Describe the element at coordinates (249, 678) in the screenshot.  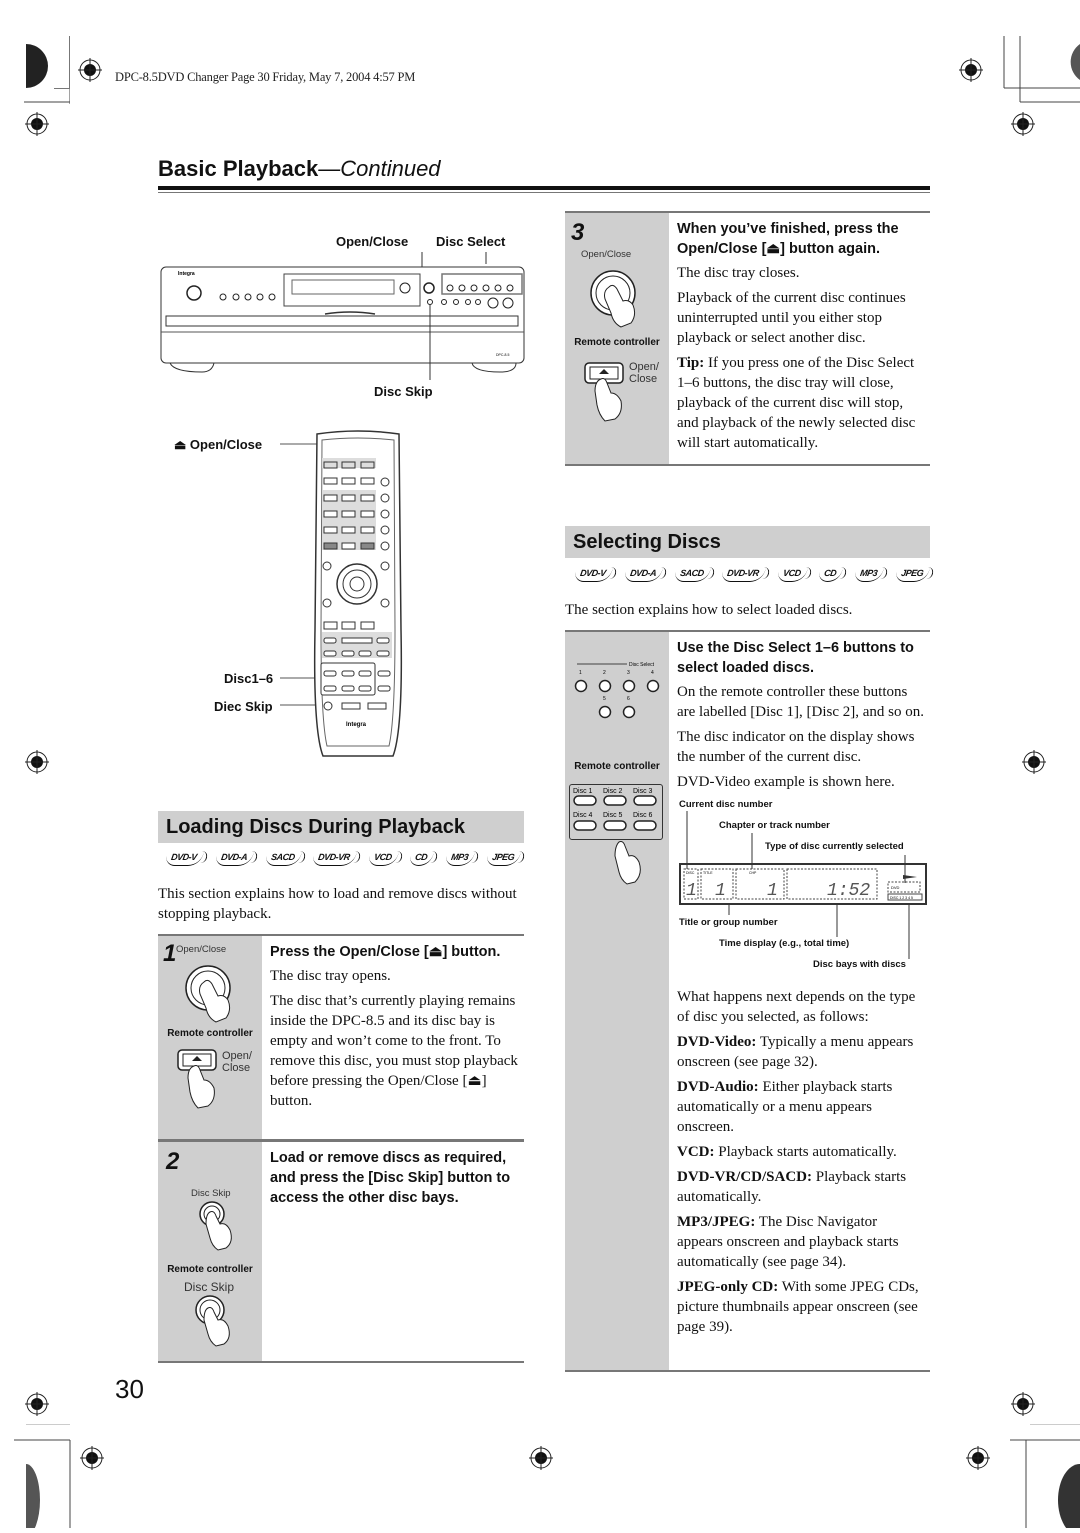
I see `callout-remote-disc-1-6: Disc1–6` at that location.